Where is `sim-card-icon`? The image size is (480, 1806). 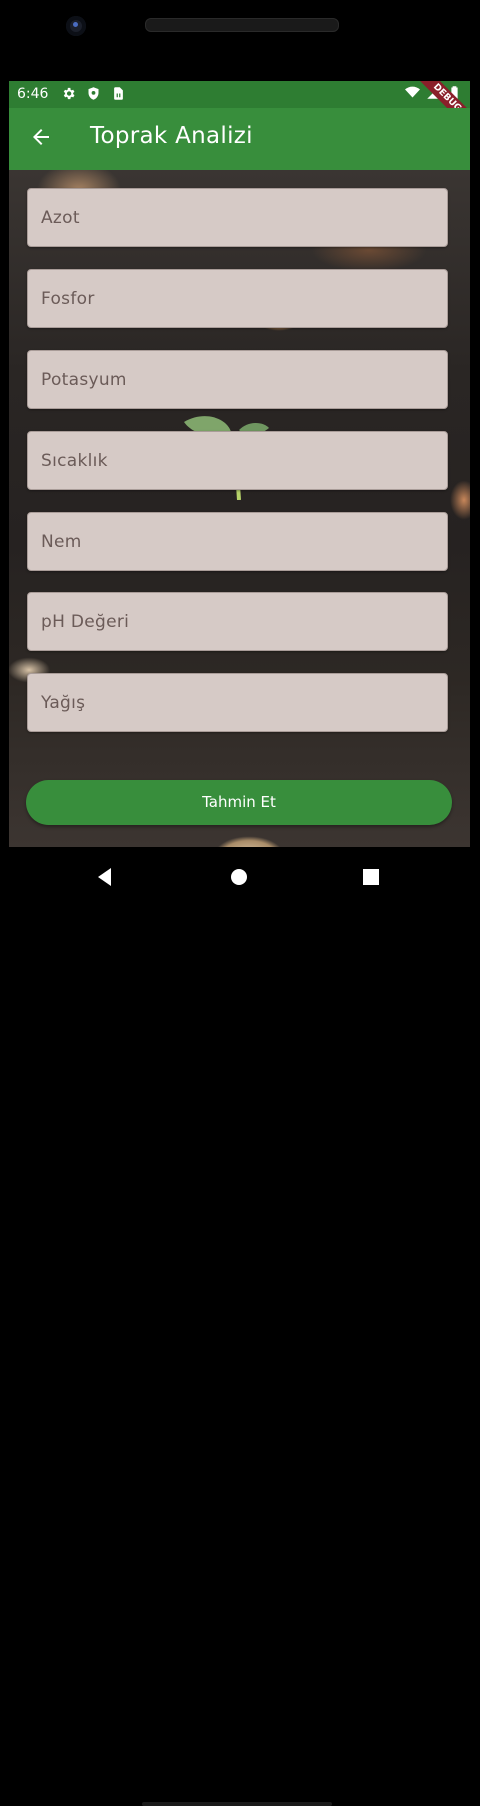
sim-card-icon is located at coordinates (118, 93).